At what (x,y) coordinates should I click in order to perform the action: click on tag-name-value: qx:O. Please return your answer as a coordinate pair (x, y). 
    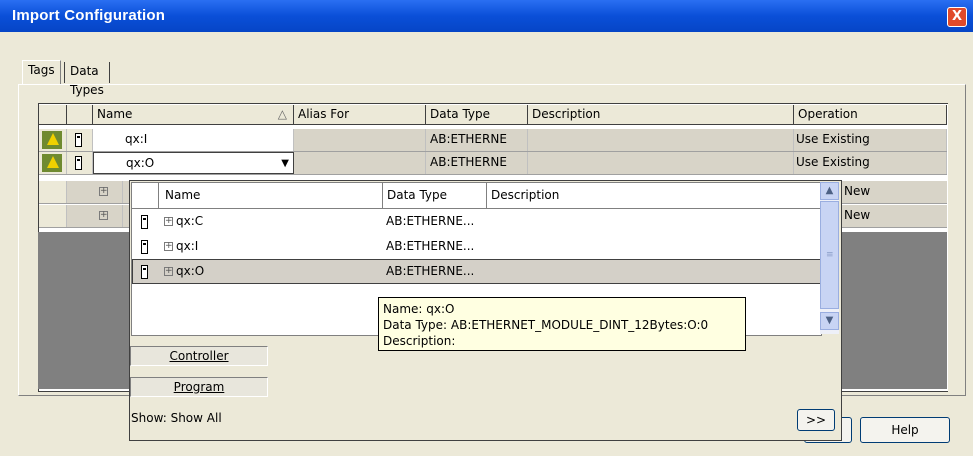
    Looking at the image, I should click on (140, 163).